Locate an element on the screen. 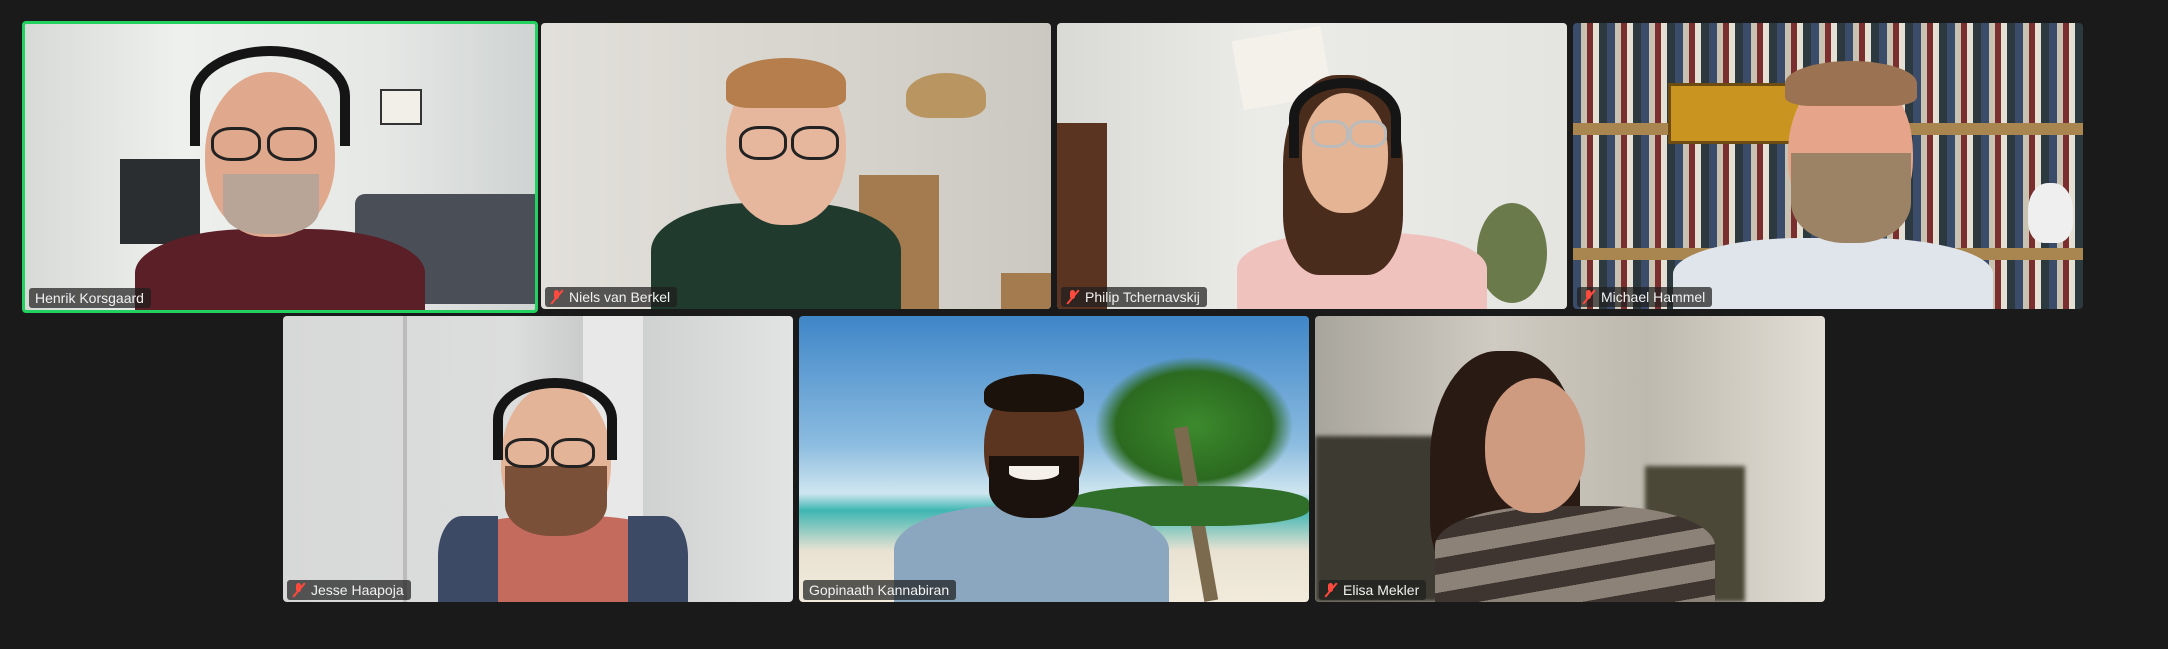 The height and width of the screenshot is (649, 2168). participant-name: Jesse Haapoja is located at coordinates (357, 590).